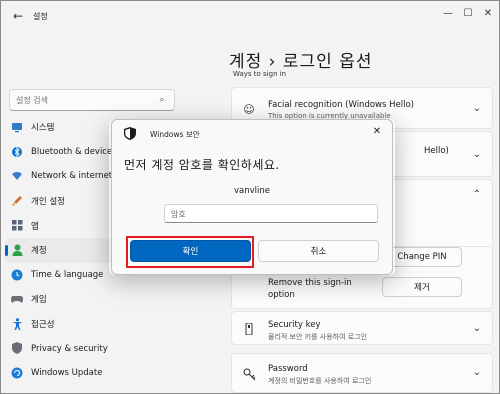 The image size is (500, 394). Describe the element at coordinates (488, 14) in the screenshot. I see `close-window-button: ✕` at that location.